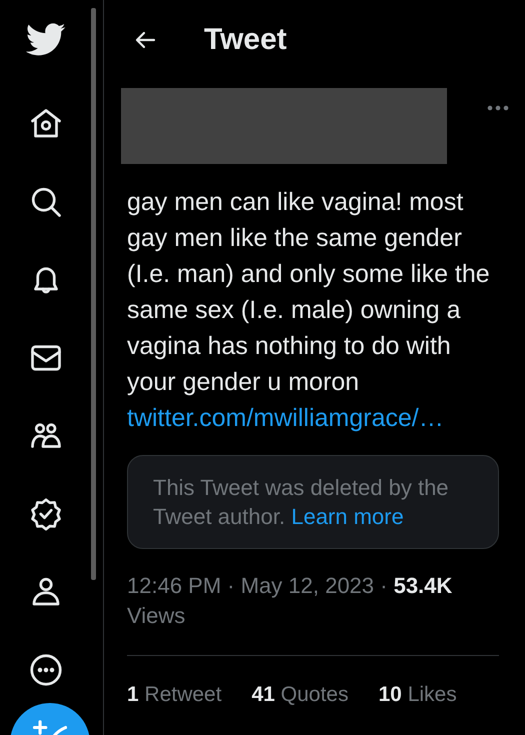 This screenshot has width=525, height=735. Describe the element at coordinates (174, 695) in the screenshot. I see `stat-link: 1 Retweet` at that location.